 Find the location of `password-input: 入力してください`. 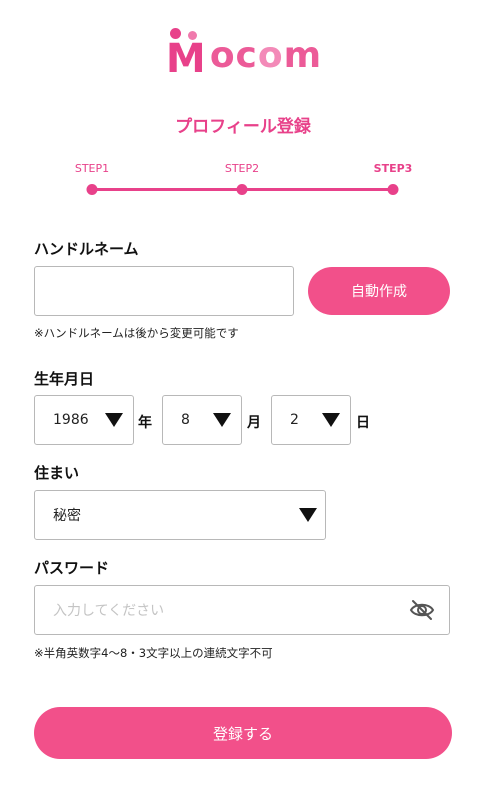

password-input: 入力してください is located at coordinates (242, 610).